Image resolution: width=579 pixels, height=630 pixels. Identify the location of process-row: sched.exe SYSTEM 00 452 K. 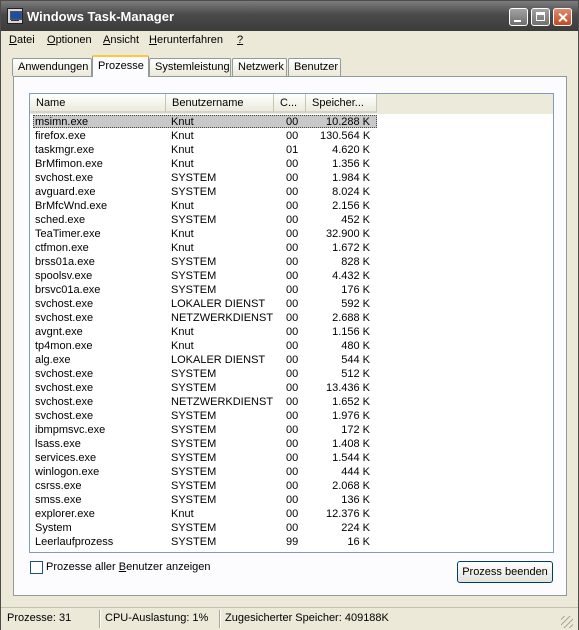
(291, 220).